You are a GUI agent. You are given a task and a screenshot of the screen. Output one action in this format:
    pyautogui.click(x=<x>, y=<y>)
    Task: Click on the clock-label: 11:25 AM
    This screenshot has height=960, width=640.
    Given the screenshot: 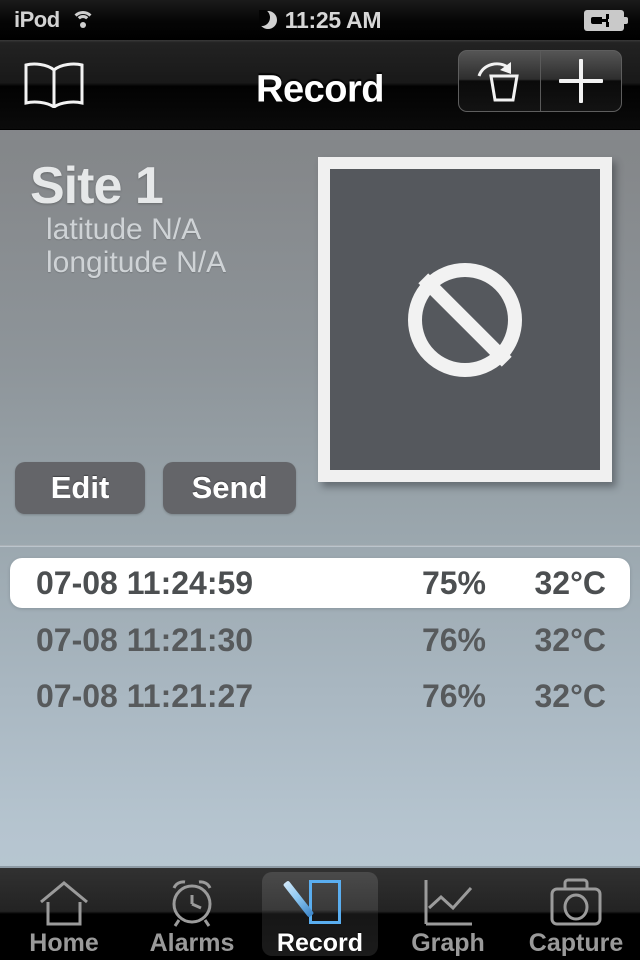 What is the action you would take?
    pyautogui.click(x=333, y=19)
    